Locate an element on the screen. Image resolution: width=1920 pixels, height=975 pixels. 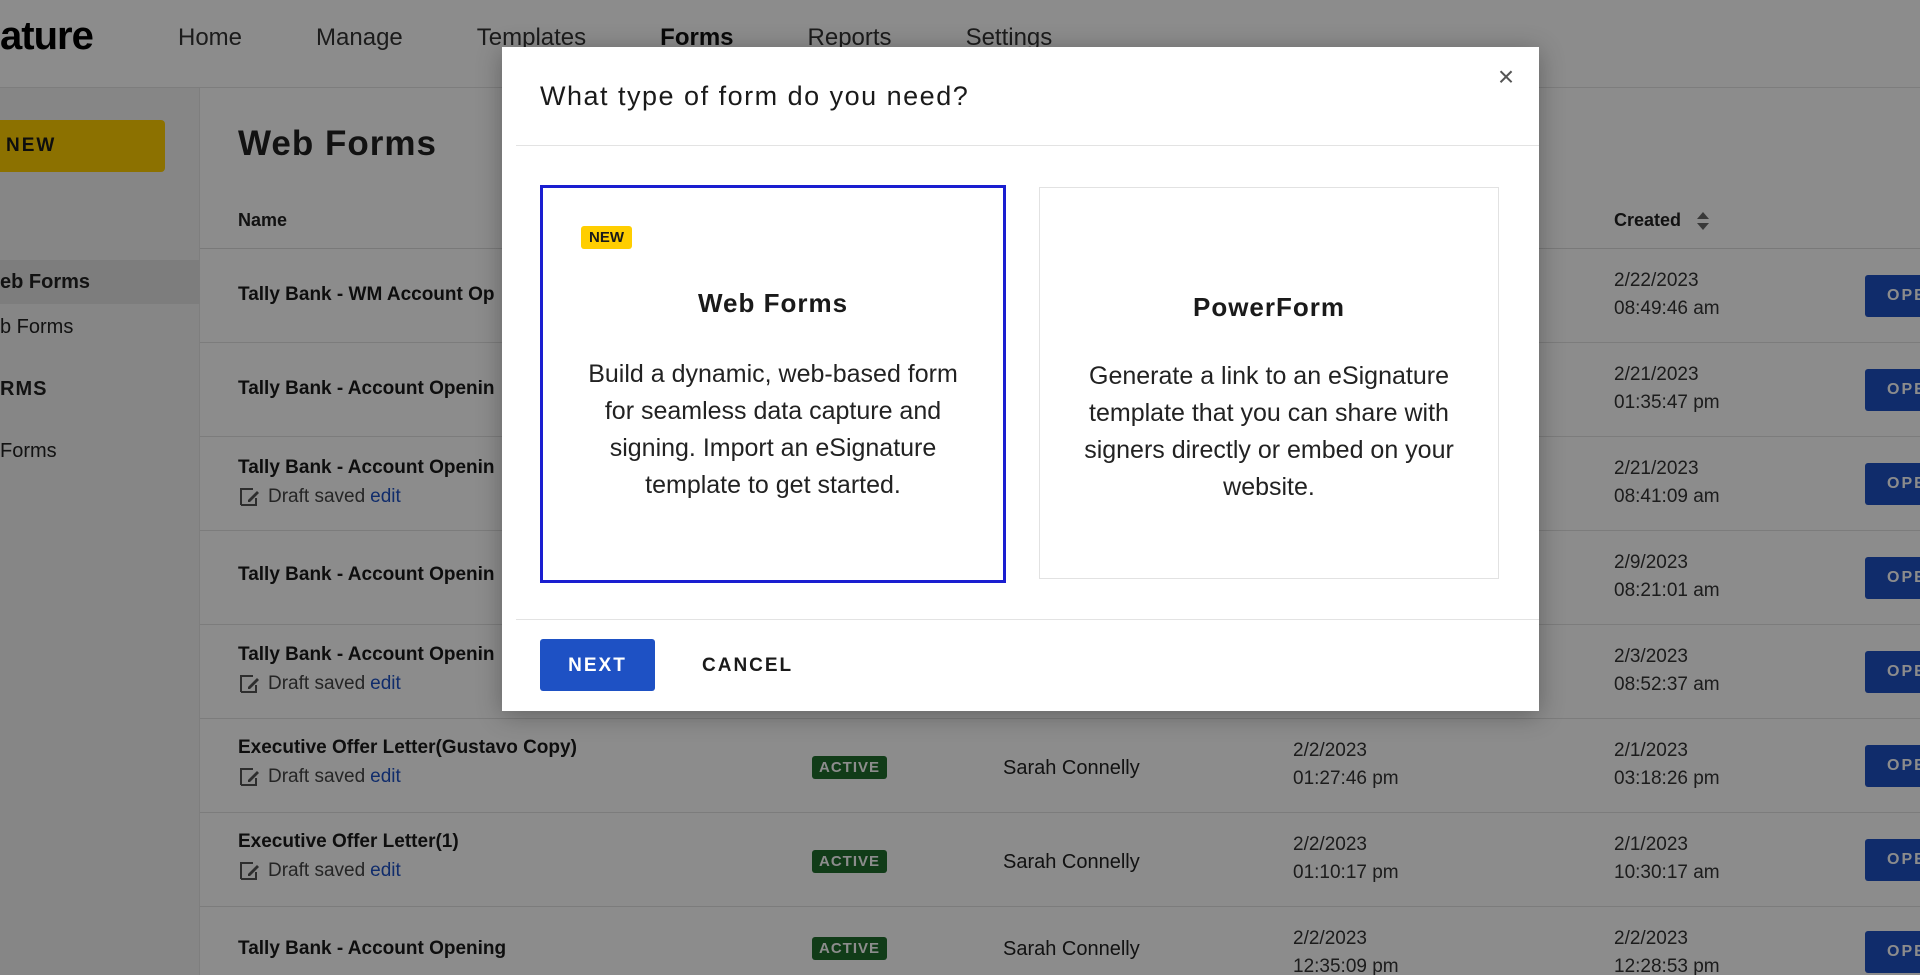
option-title: Web Forms is located at coordinates (773, 303).